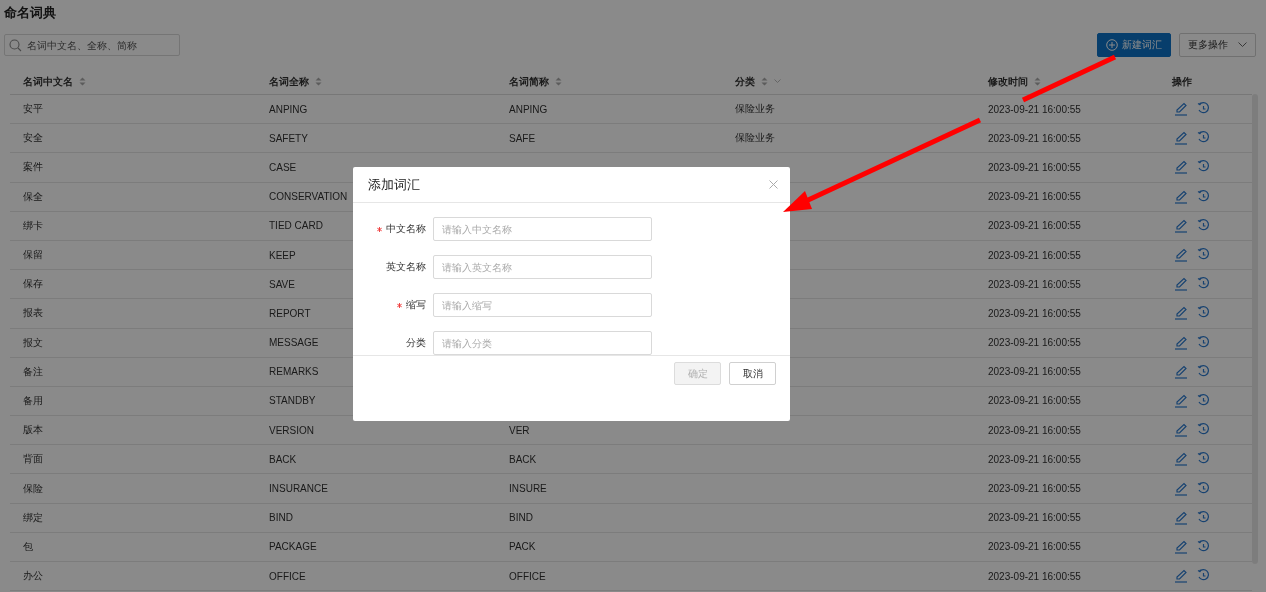  What do you see at coordinates (542, 229) in the screenshot?
I see `input-field: 请输入中文名称` at bounding box center [542, 229].